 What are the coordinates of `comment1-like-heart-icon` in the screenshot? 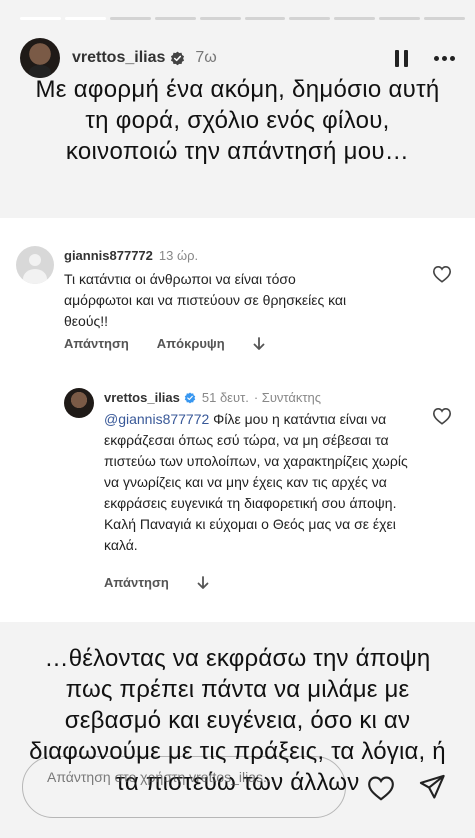 It's located at (442, 274).